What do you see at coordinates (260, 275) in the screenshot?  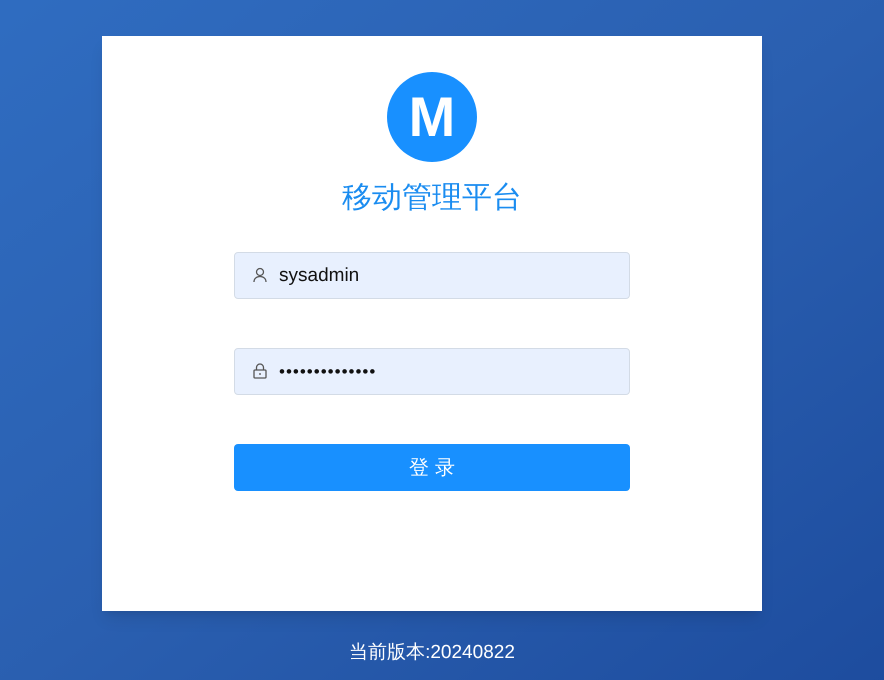 I see `user-icon` at bounding box center [260, 275].